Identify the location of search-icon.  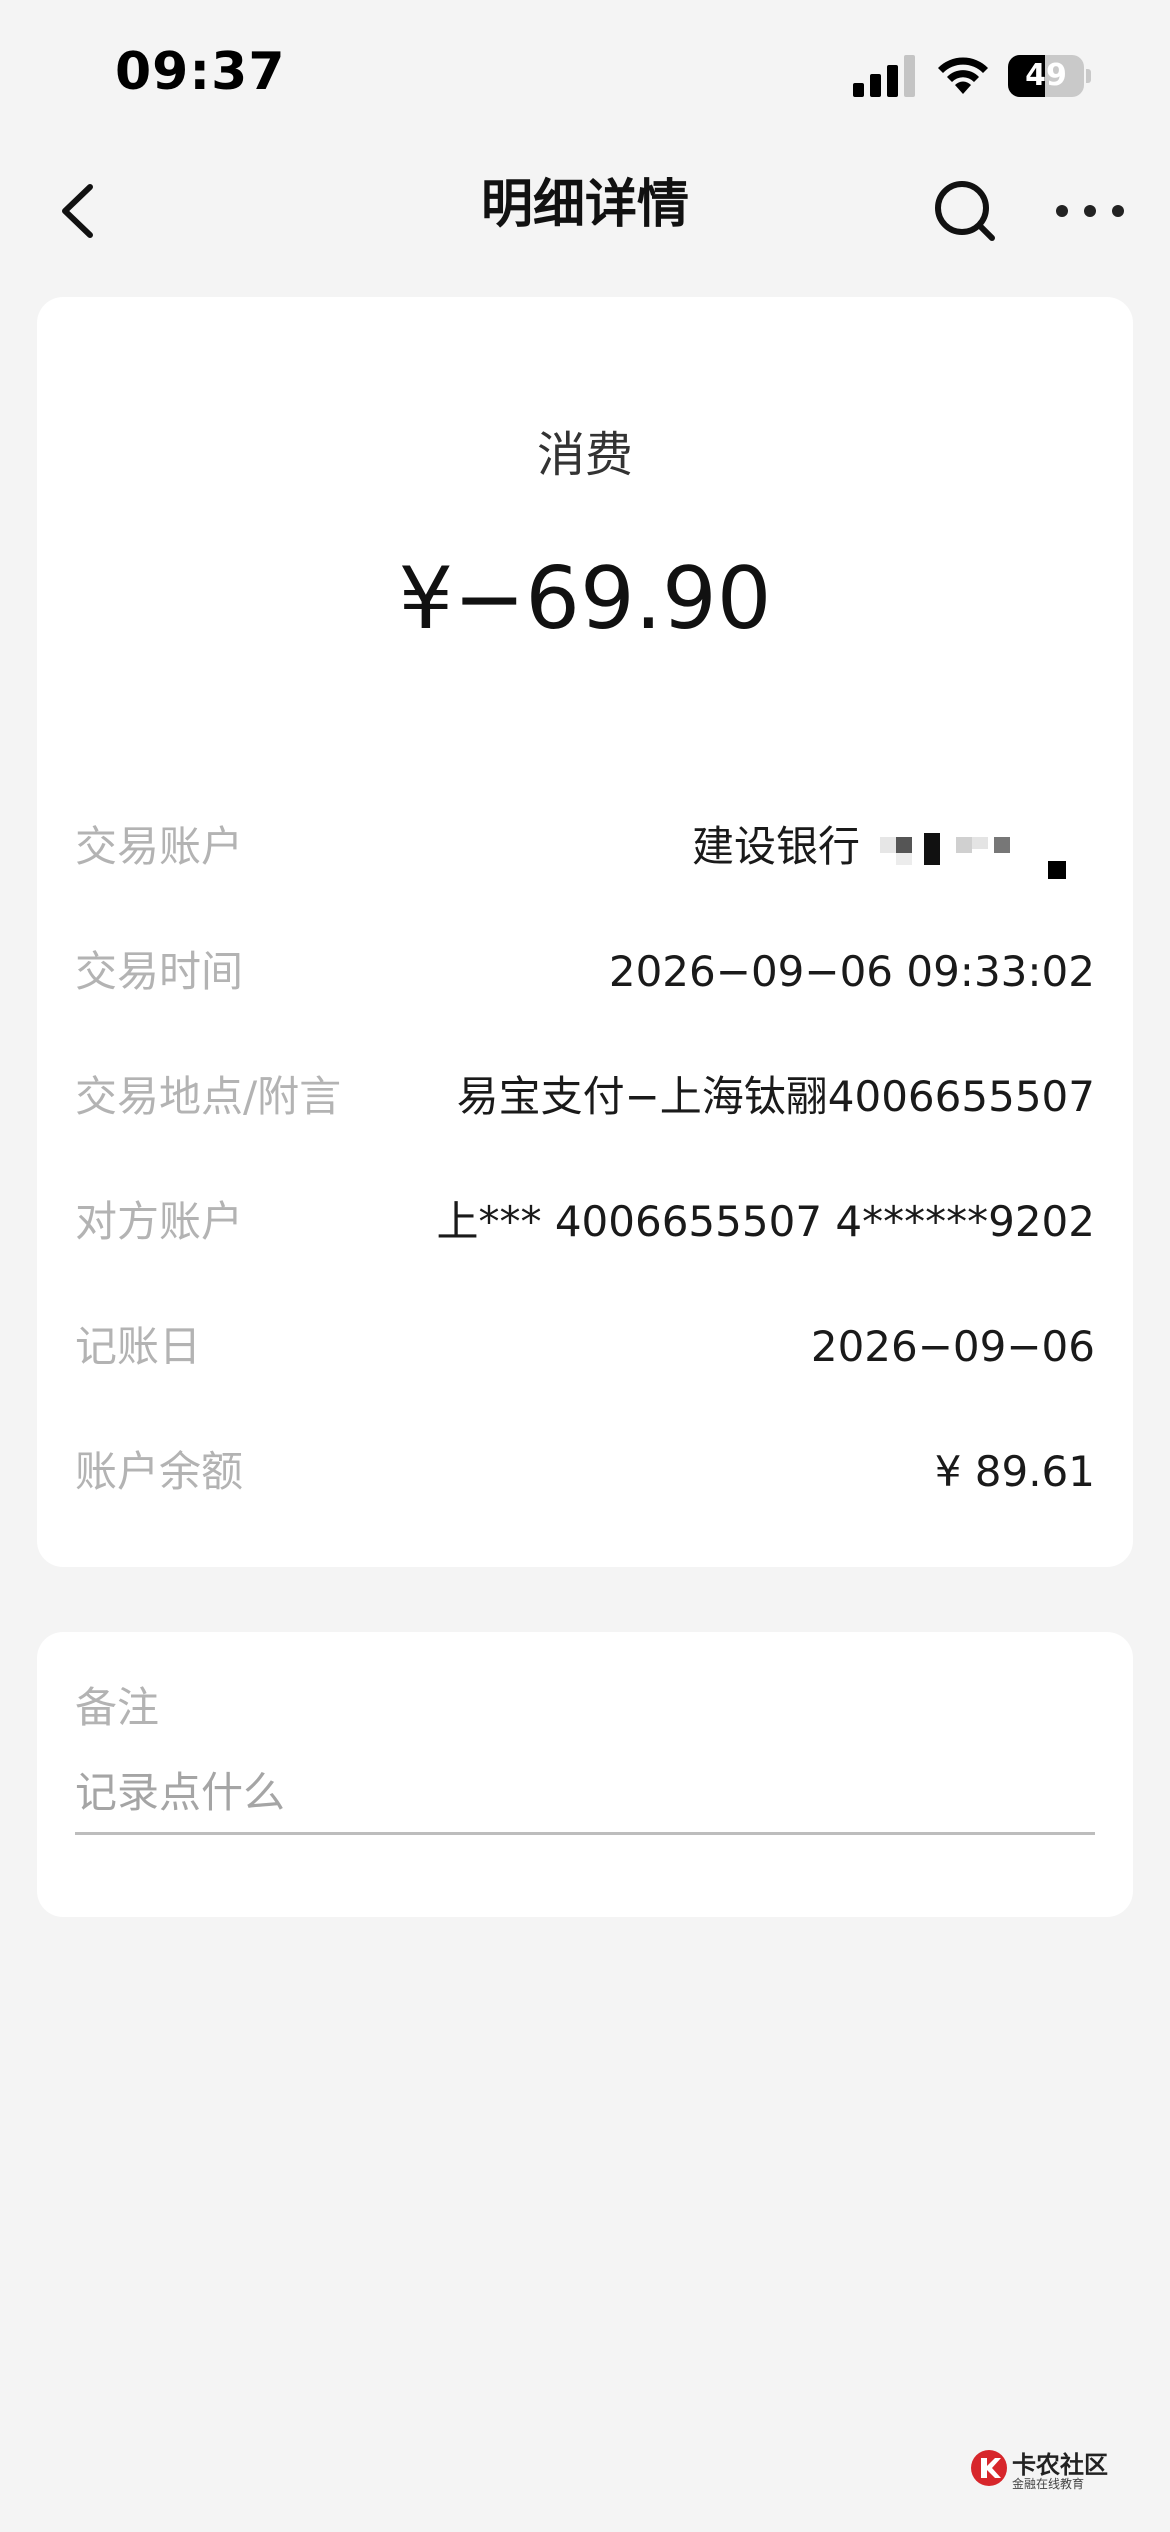
(965, 211).